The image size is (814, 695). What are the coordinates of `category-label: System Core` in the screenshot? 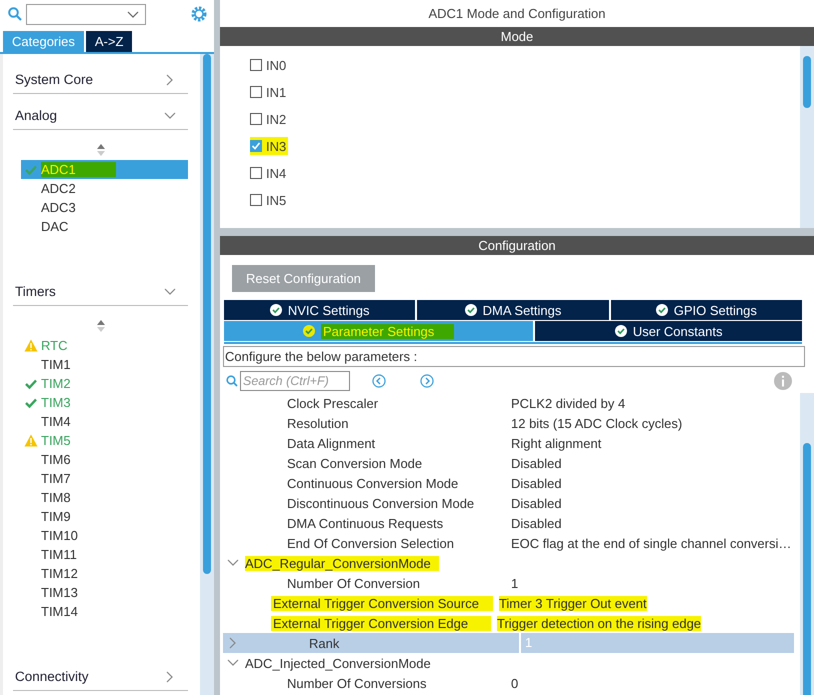 It's located at (54, 79).